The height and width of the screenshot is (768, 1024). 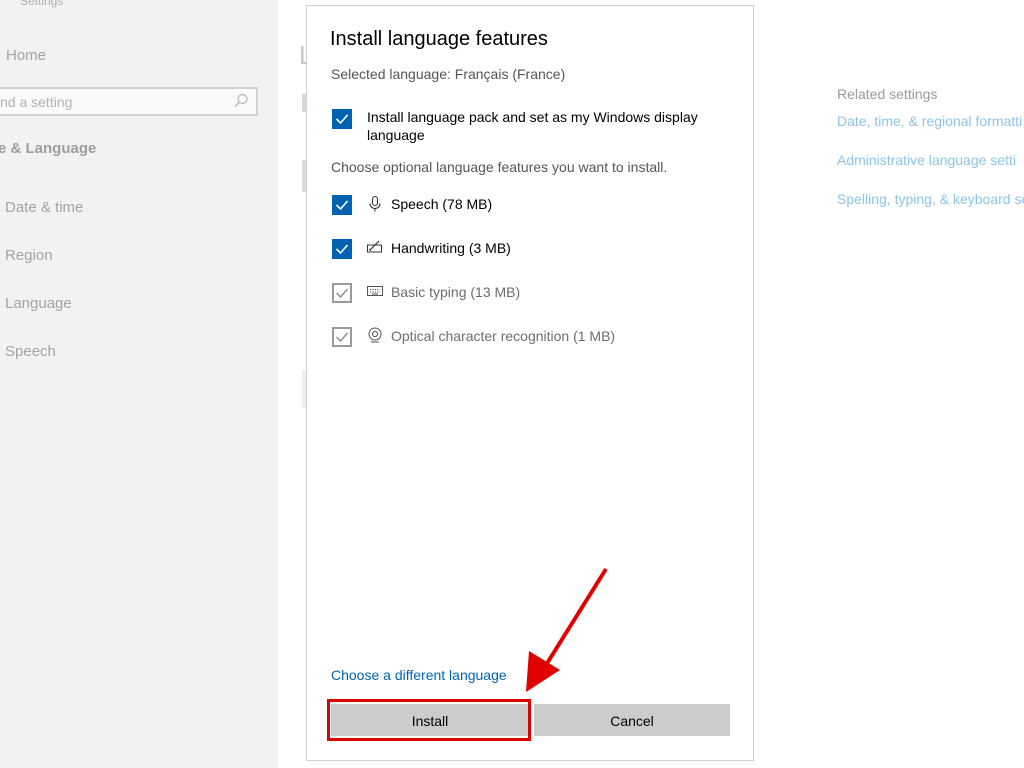 What do you see at coordinates (439, 39) in the screenshot?
I see `dialog-title: Install language features` at bounding box center [439, 39].